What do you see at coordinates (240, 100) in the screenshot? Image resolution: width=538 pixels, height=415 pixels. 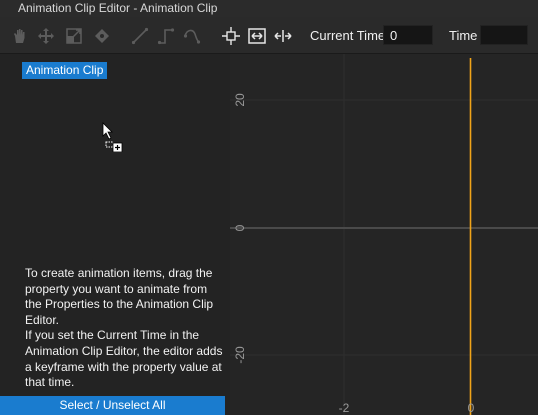 I see `y-tick-label: 20` at bounding box center [240, 100].